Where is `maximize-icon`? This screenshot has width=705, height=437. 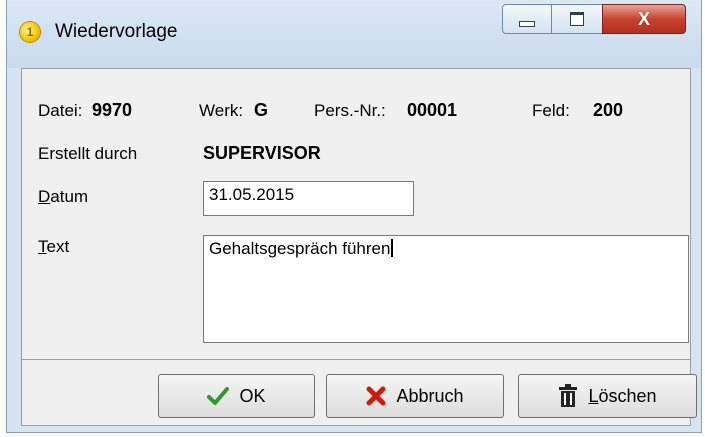 maximize-icon is located at coordinates (577, 19).